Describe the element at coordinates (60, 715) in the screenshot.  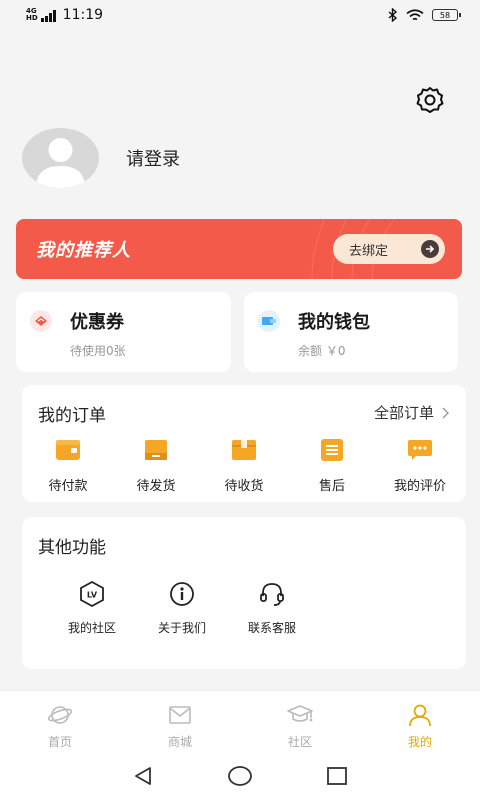
I see `planet-icon` at that location.